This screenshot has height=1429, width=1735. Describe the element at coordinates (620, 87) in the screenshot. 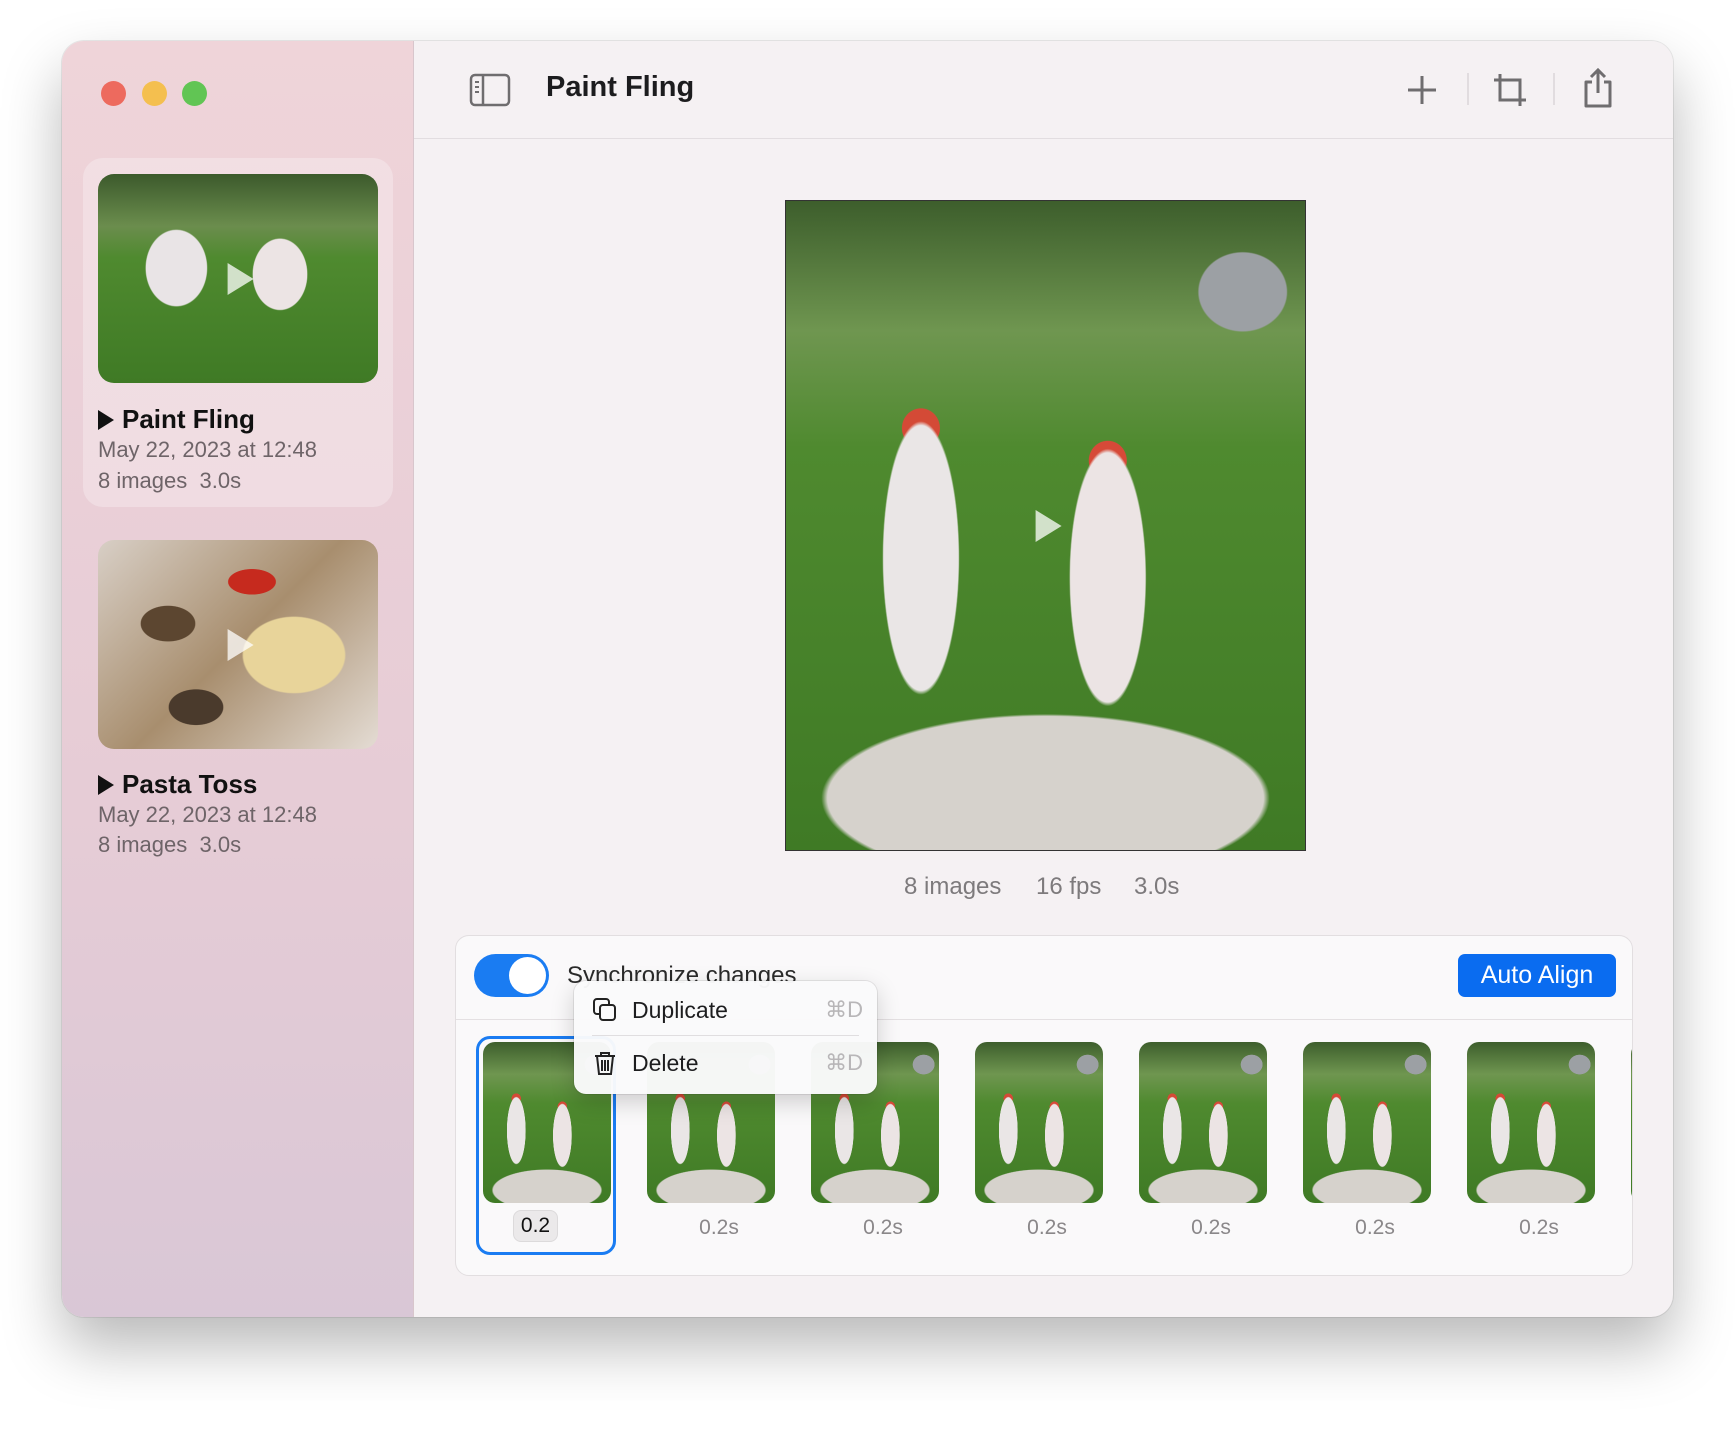

I see `window-title: Paint Fling` at that location.